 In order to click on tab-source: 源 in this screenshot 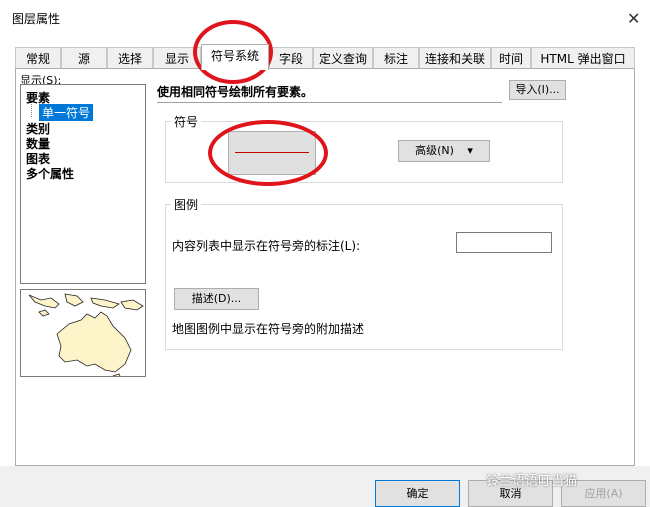, I will do `click(84, 58)`.